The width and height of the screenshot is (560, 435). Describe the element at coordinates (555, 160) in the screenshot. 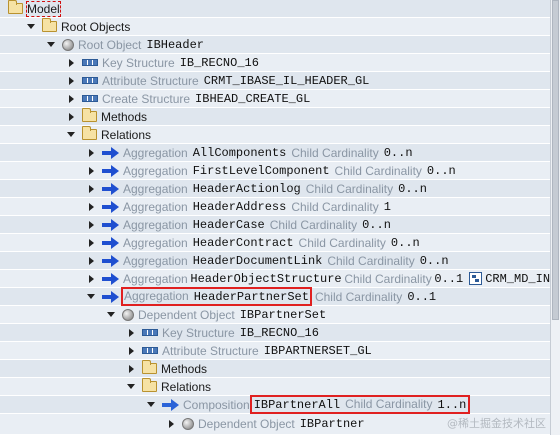

I see `scrollbar-thumb` at that location.